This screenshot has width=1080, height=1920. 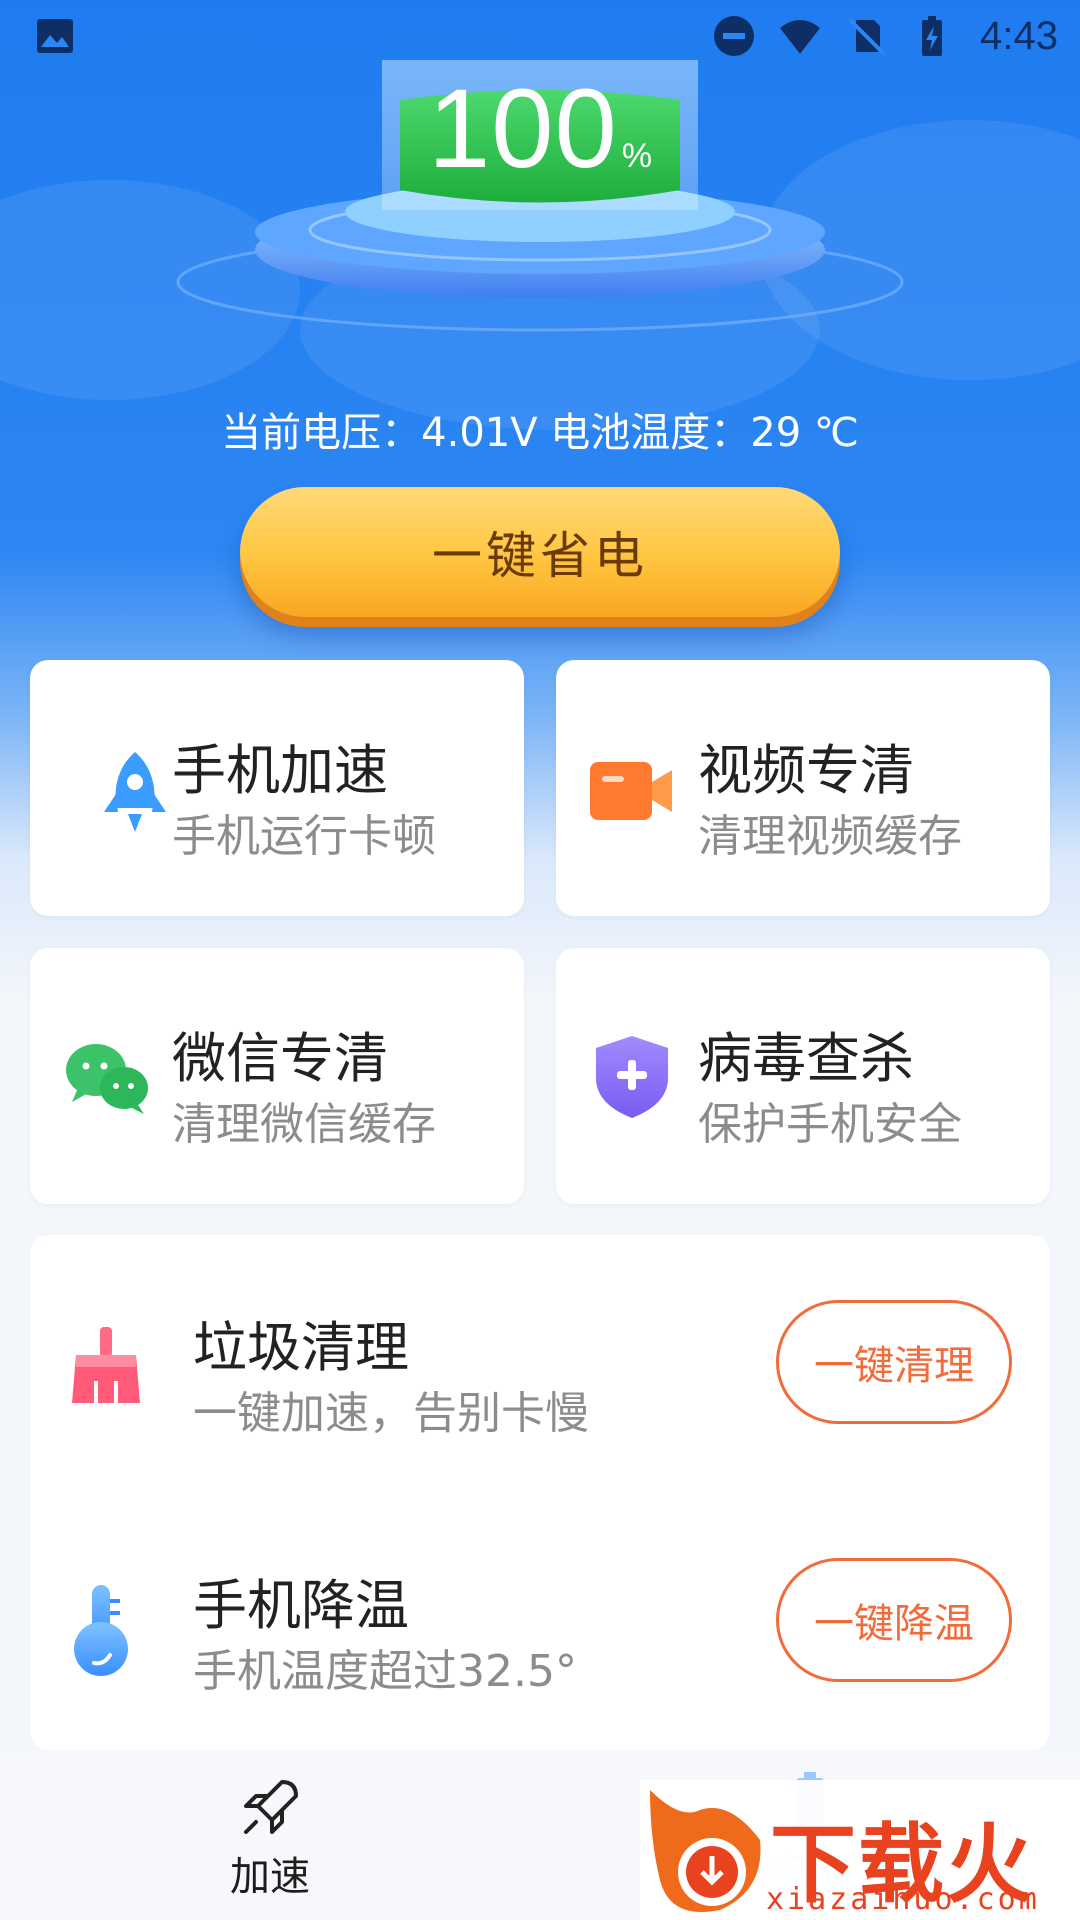 What do you see at coordinates (734, 36) in the screenshot?
I see `do-not-disturb-icon` at bounding box center [734, 36].